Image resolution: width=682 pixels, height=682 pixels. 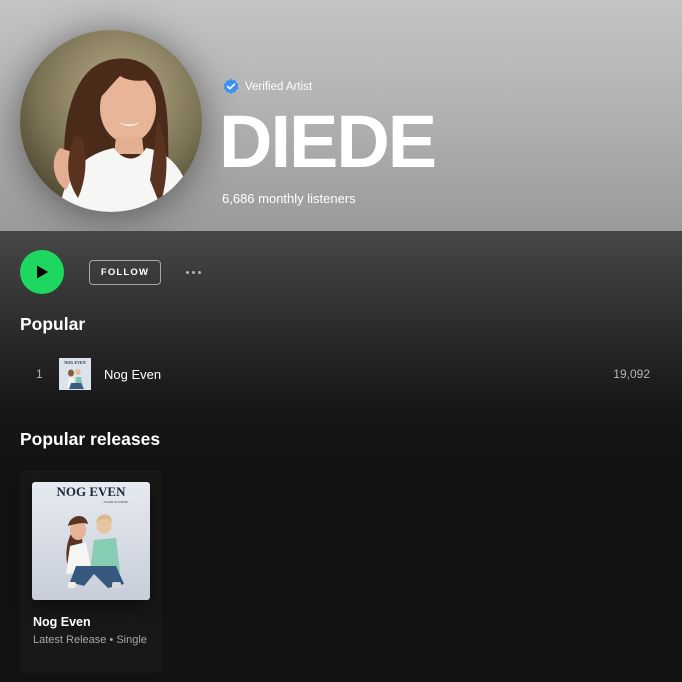 What do you see at coordinates (90, 640) in the screenshot?
I see `release-subtitle: Latest Release • Single` at bounding box center [90, 640].